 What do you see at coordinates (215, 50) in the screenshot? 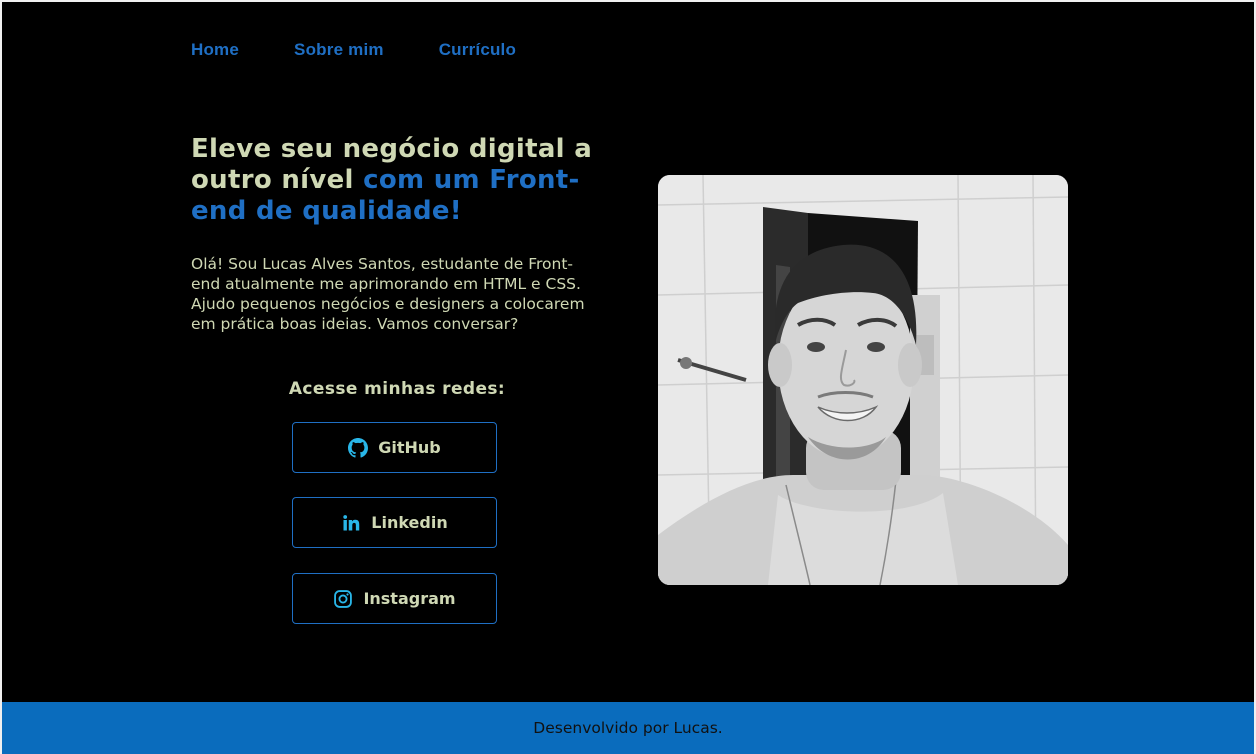
I see `nav-home-link: Home` at bounding box center [215, 50].